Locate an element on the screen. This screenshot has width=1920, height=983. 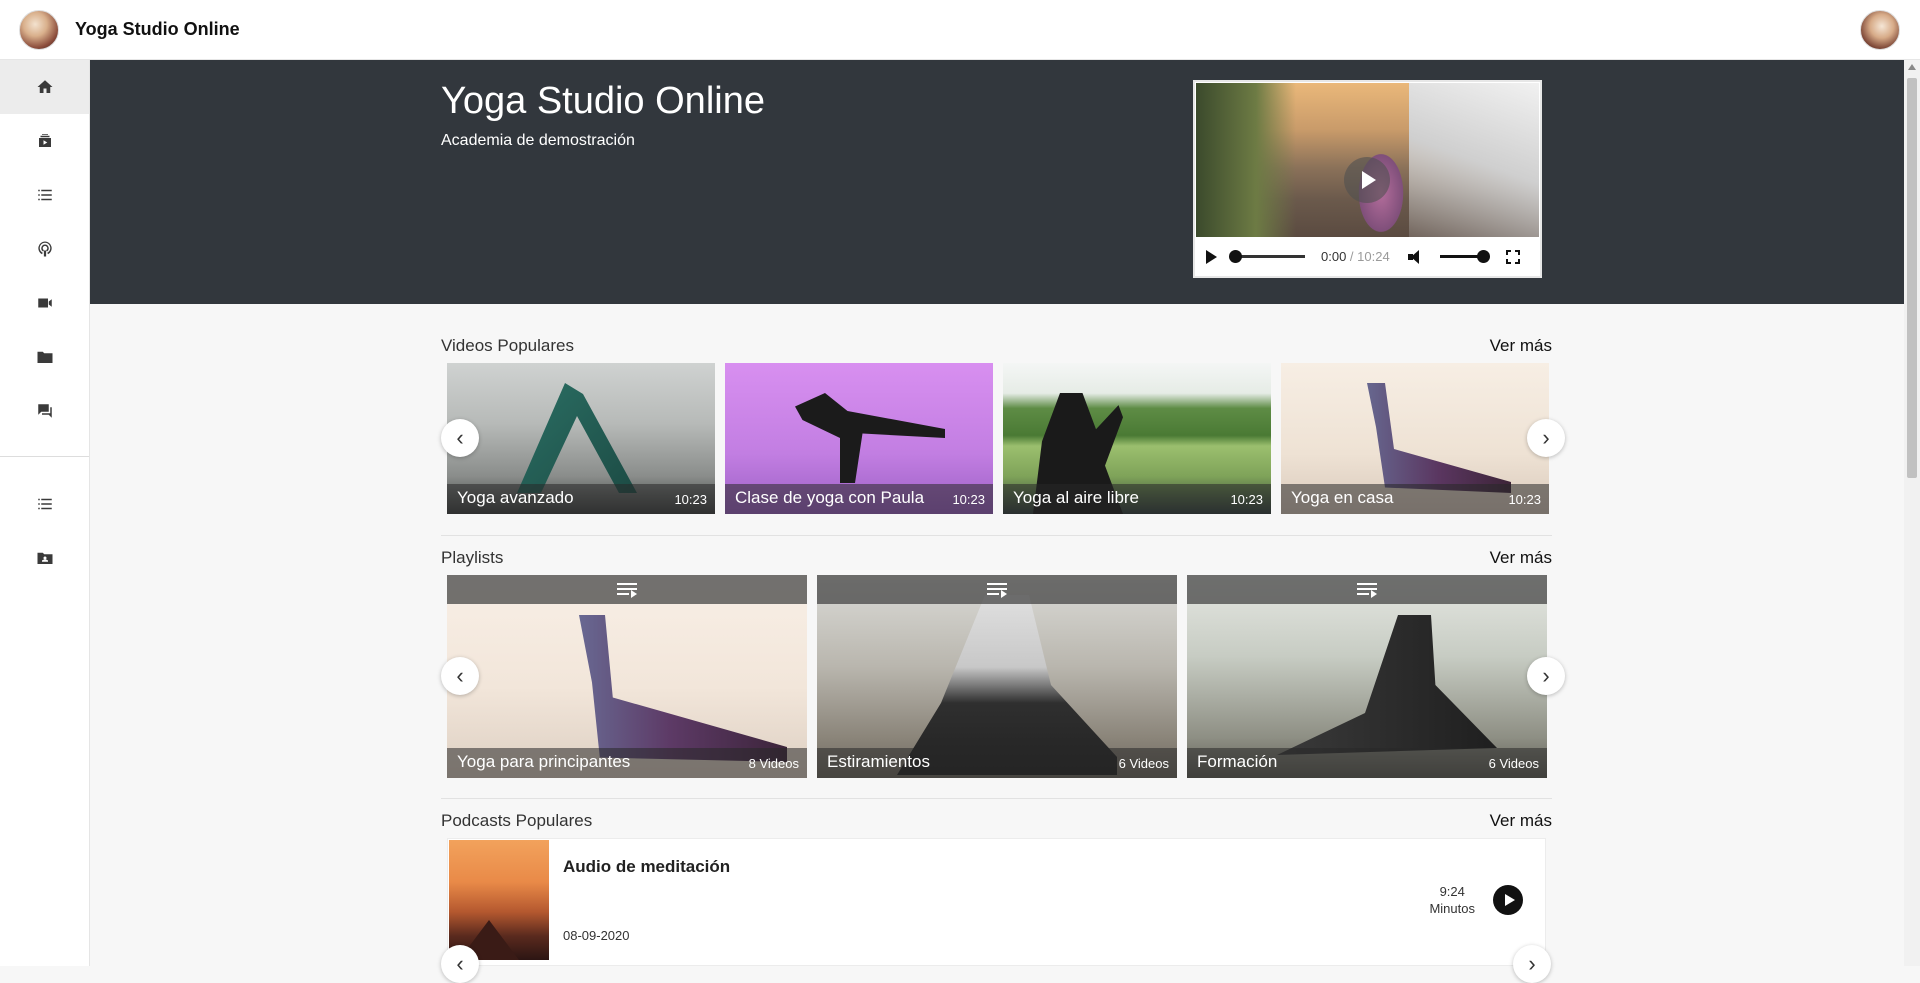
player-controls: 0:00 / 10:24 is located at coordinates (1367, 256).